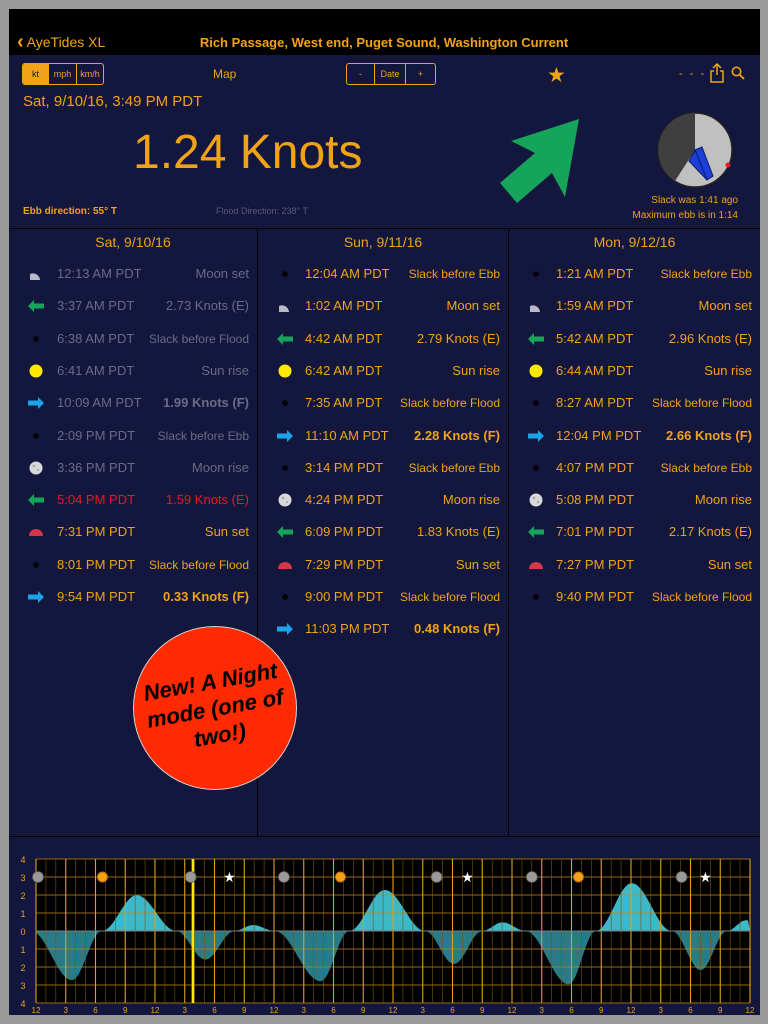  Describe the element at coordinates (634, 306) in the screenshot. I see `event-row: 1:59 AM PDT Moon set` at that location.